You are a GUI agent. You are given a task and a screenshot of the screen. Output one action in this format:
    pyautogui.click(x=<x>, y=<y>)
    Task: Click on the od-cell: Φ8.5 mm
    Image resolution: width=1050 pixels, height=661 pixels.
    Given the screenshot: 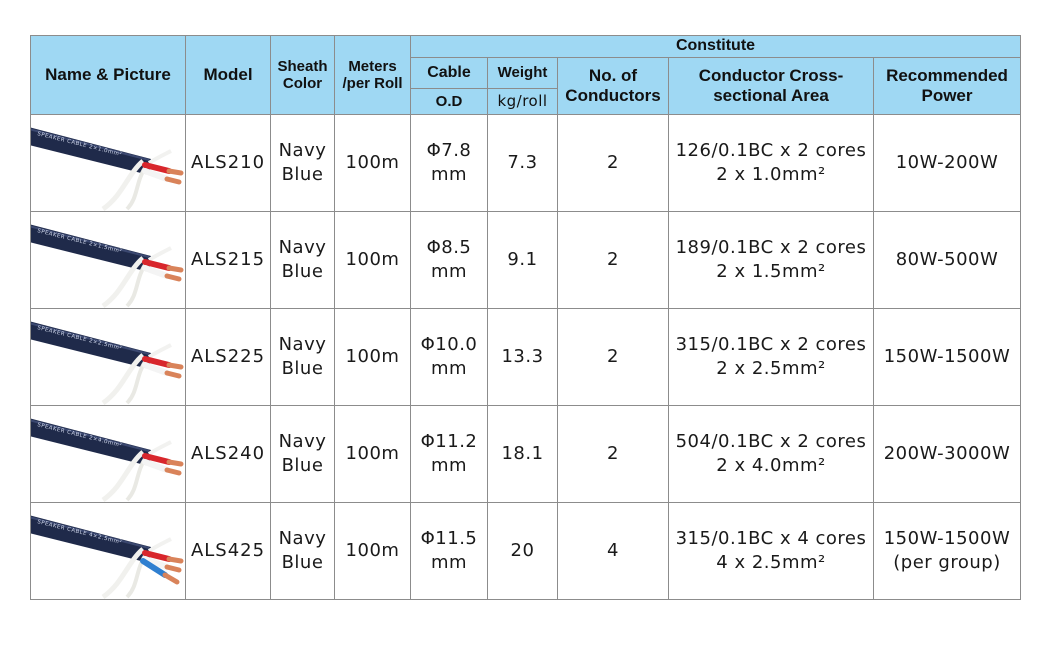 What is the action you would take?
    pyautogui.click(x=449, y=260)
    